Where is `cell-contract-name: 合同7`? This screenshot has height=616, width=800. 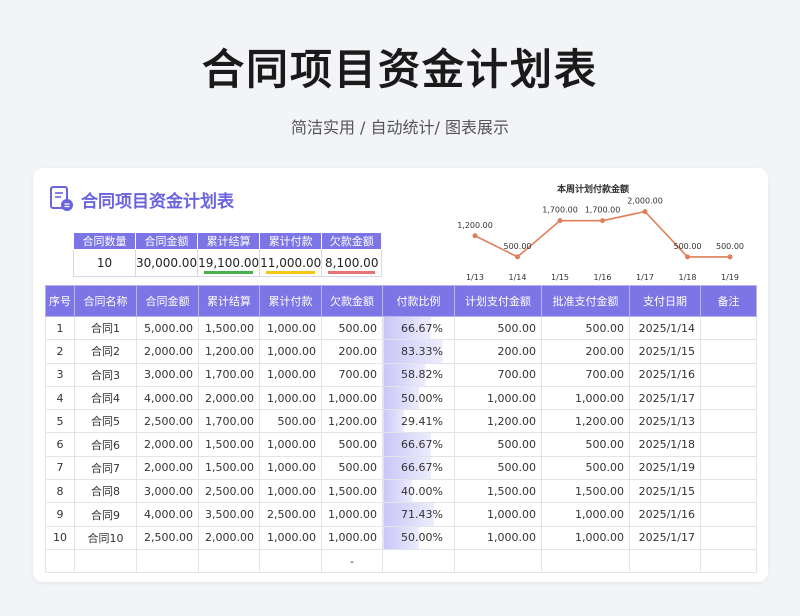
cell-contract-name: 合同7 is located at coordinates (105, 468).